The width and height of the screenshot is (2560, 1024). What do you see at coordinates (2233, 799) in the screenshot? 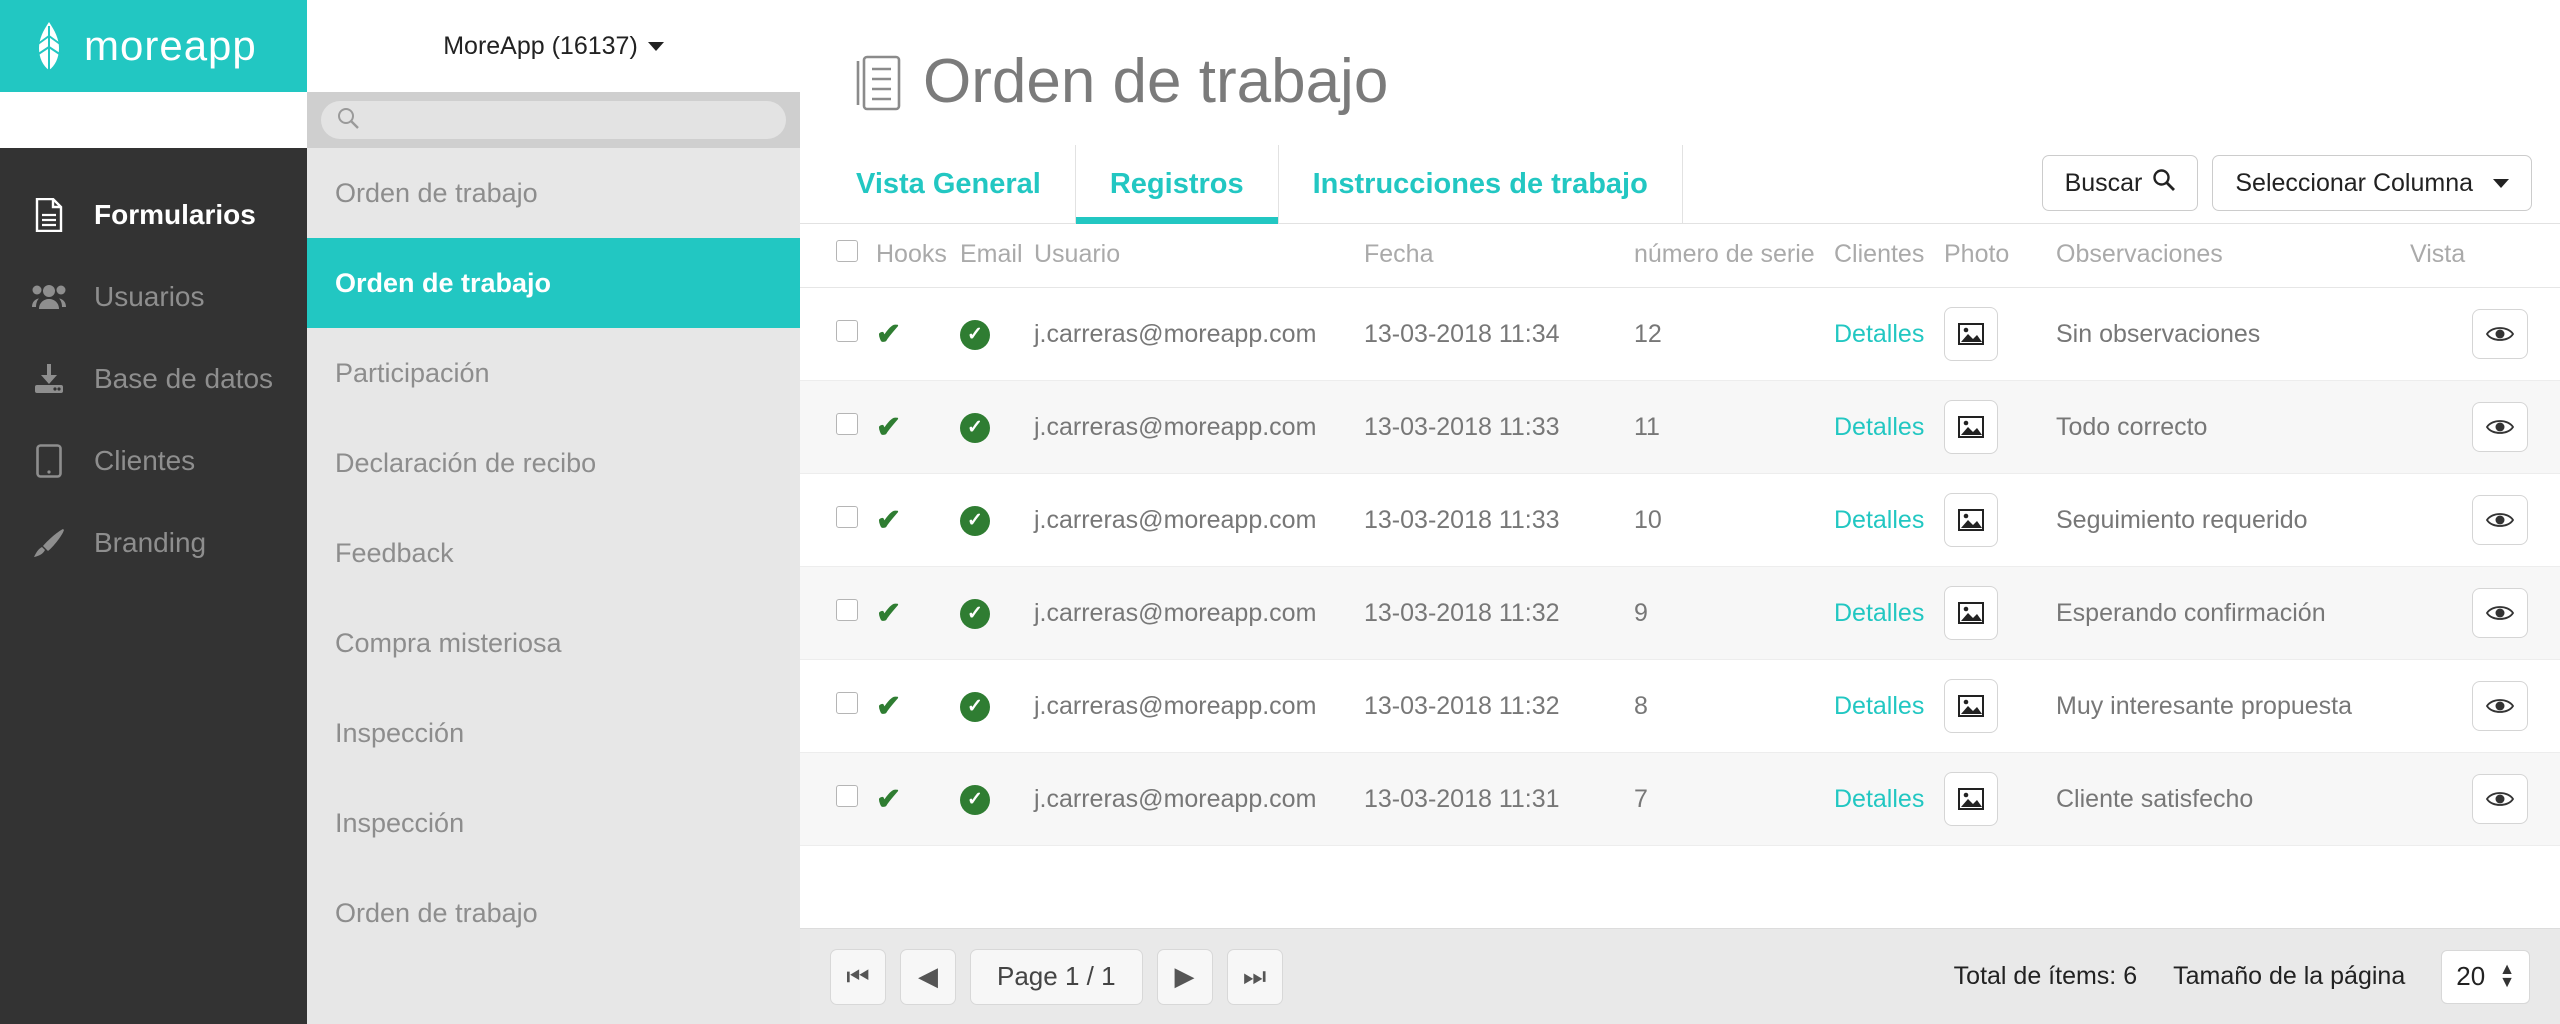
I see `observaciones-cell: Cliente satisfecho` at bounding box center [2233, 799].